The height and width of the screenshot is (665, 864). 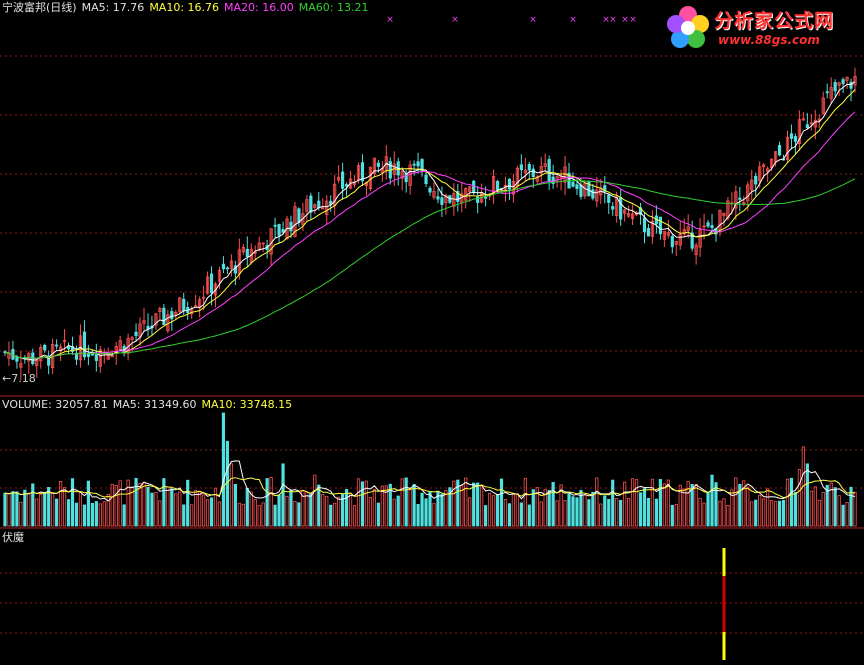 I want to click on ma20-value: MA20: 16.00, so click(x=259, y=7).